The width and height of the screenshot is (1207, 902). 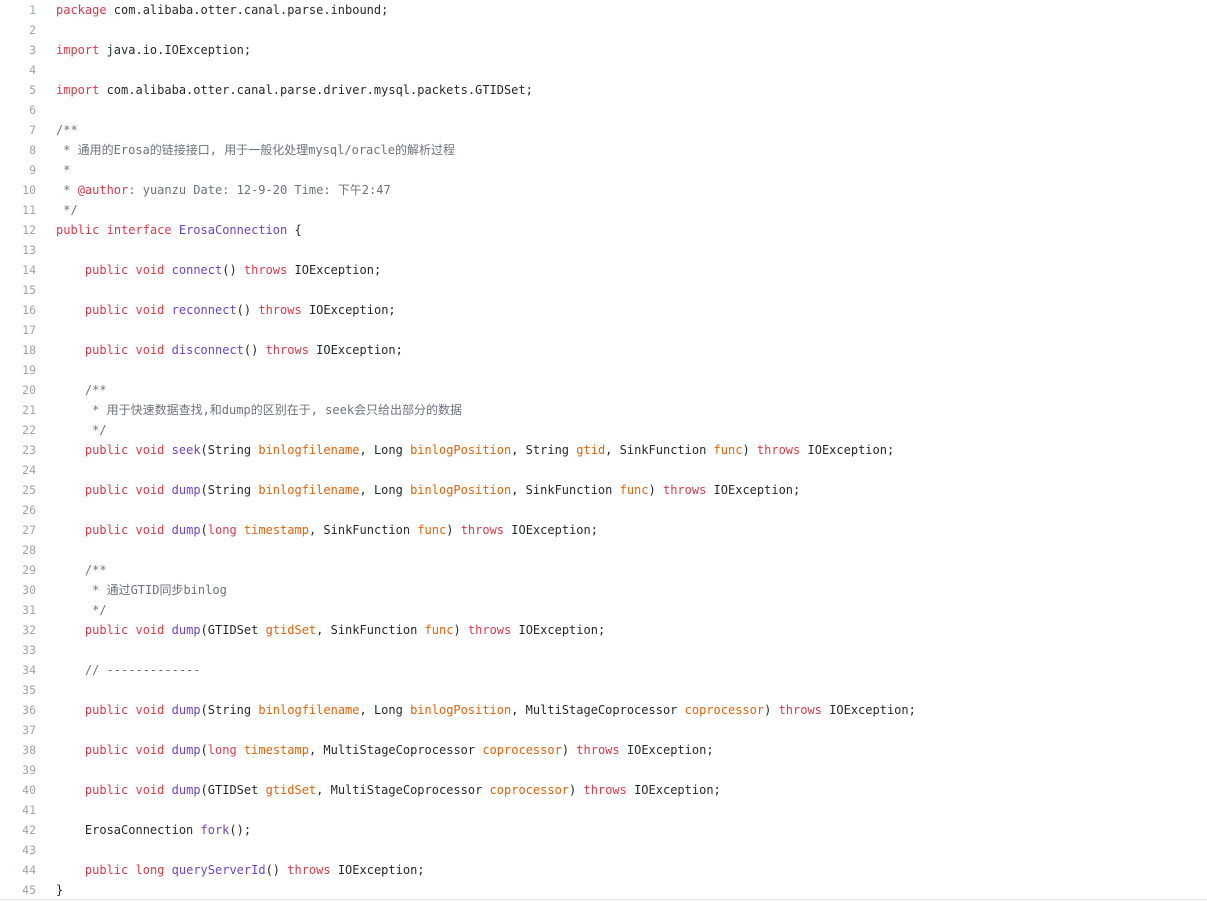 I want to click on line-number: 3, so click(x=18, y=50).